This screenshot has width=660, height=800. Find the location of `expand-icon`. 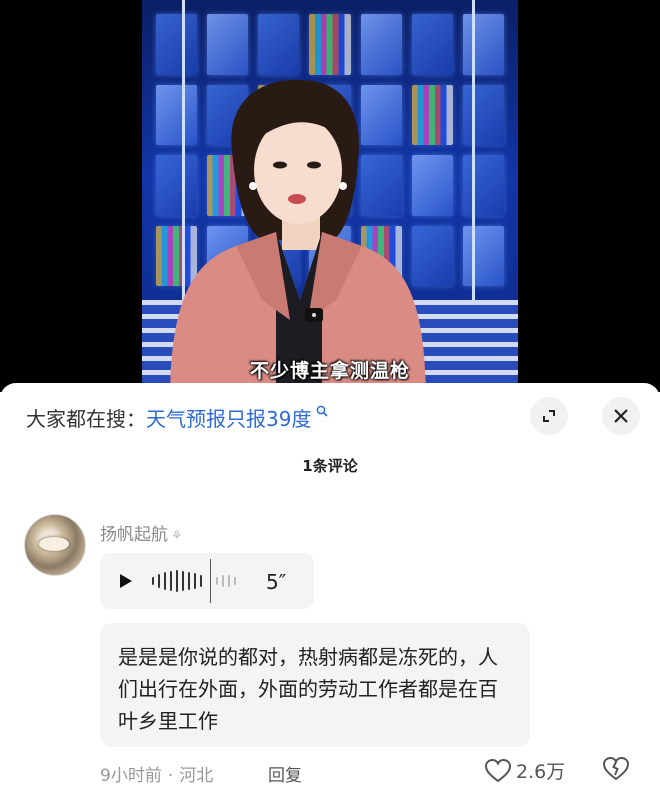

expand-icon is located at coordinates (549, 416).